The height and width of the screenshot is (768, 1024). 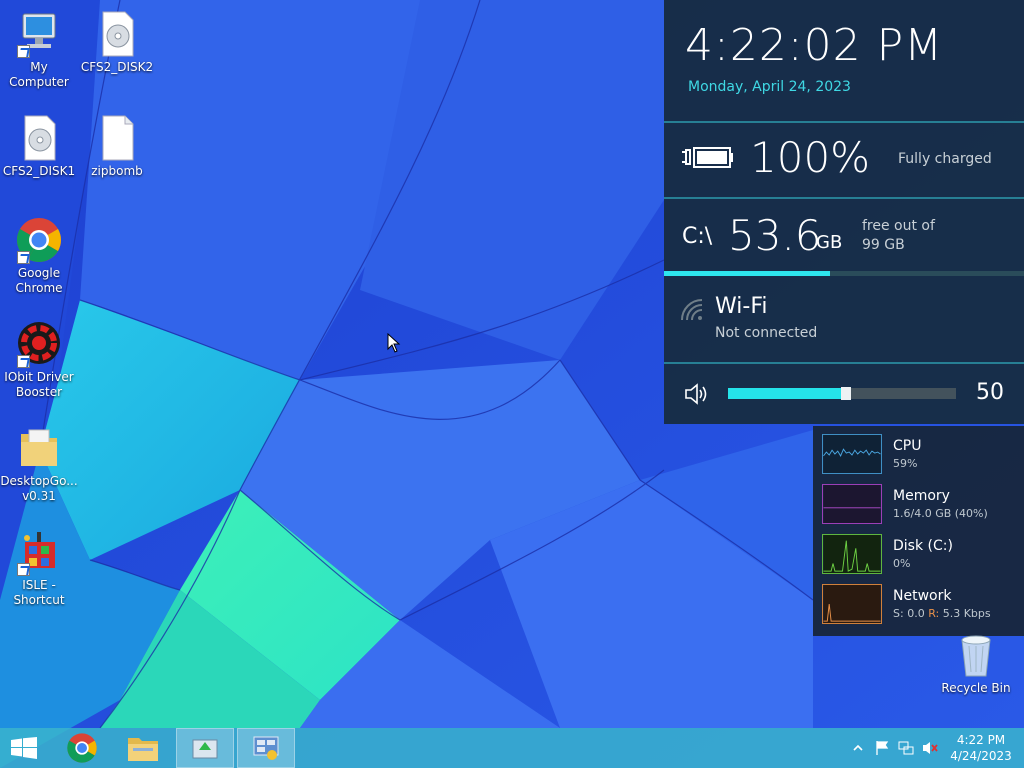 What do you see at coordinates (898, 236) in the screenshot?
I see `disk-capacity-text: free out of 99 GB` at bounding box center [898, 236].